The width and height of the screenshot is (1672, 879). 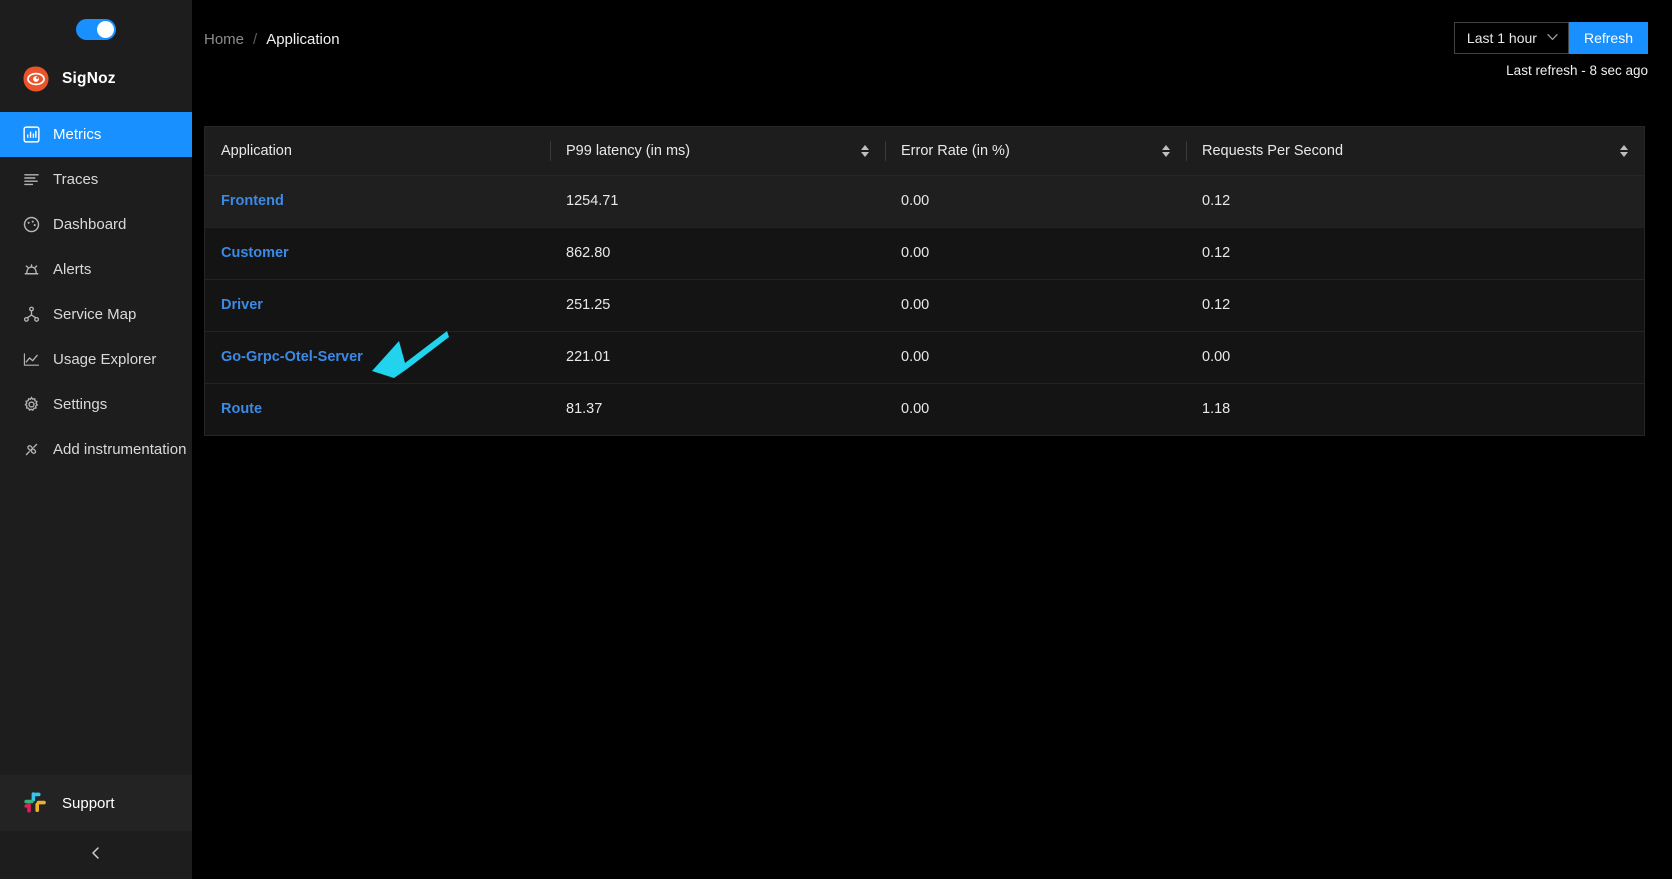 I want to click on support-label: Support, so click(x=88, y=803).